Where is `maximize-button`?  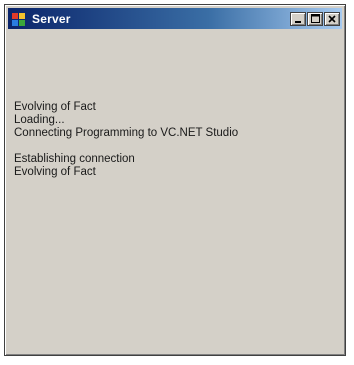
maximize-button is located at coordinates (315, 18).